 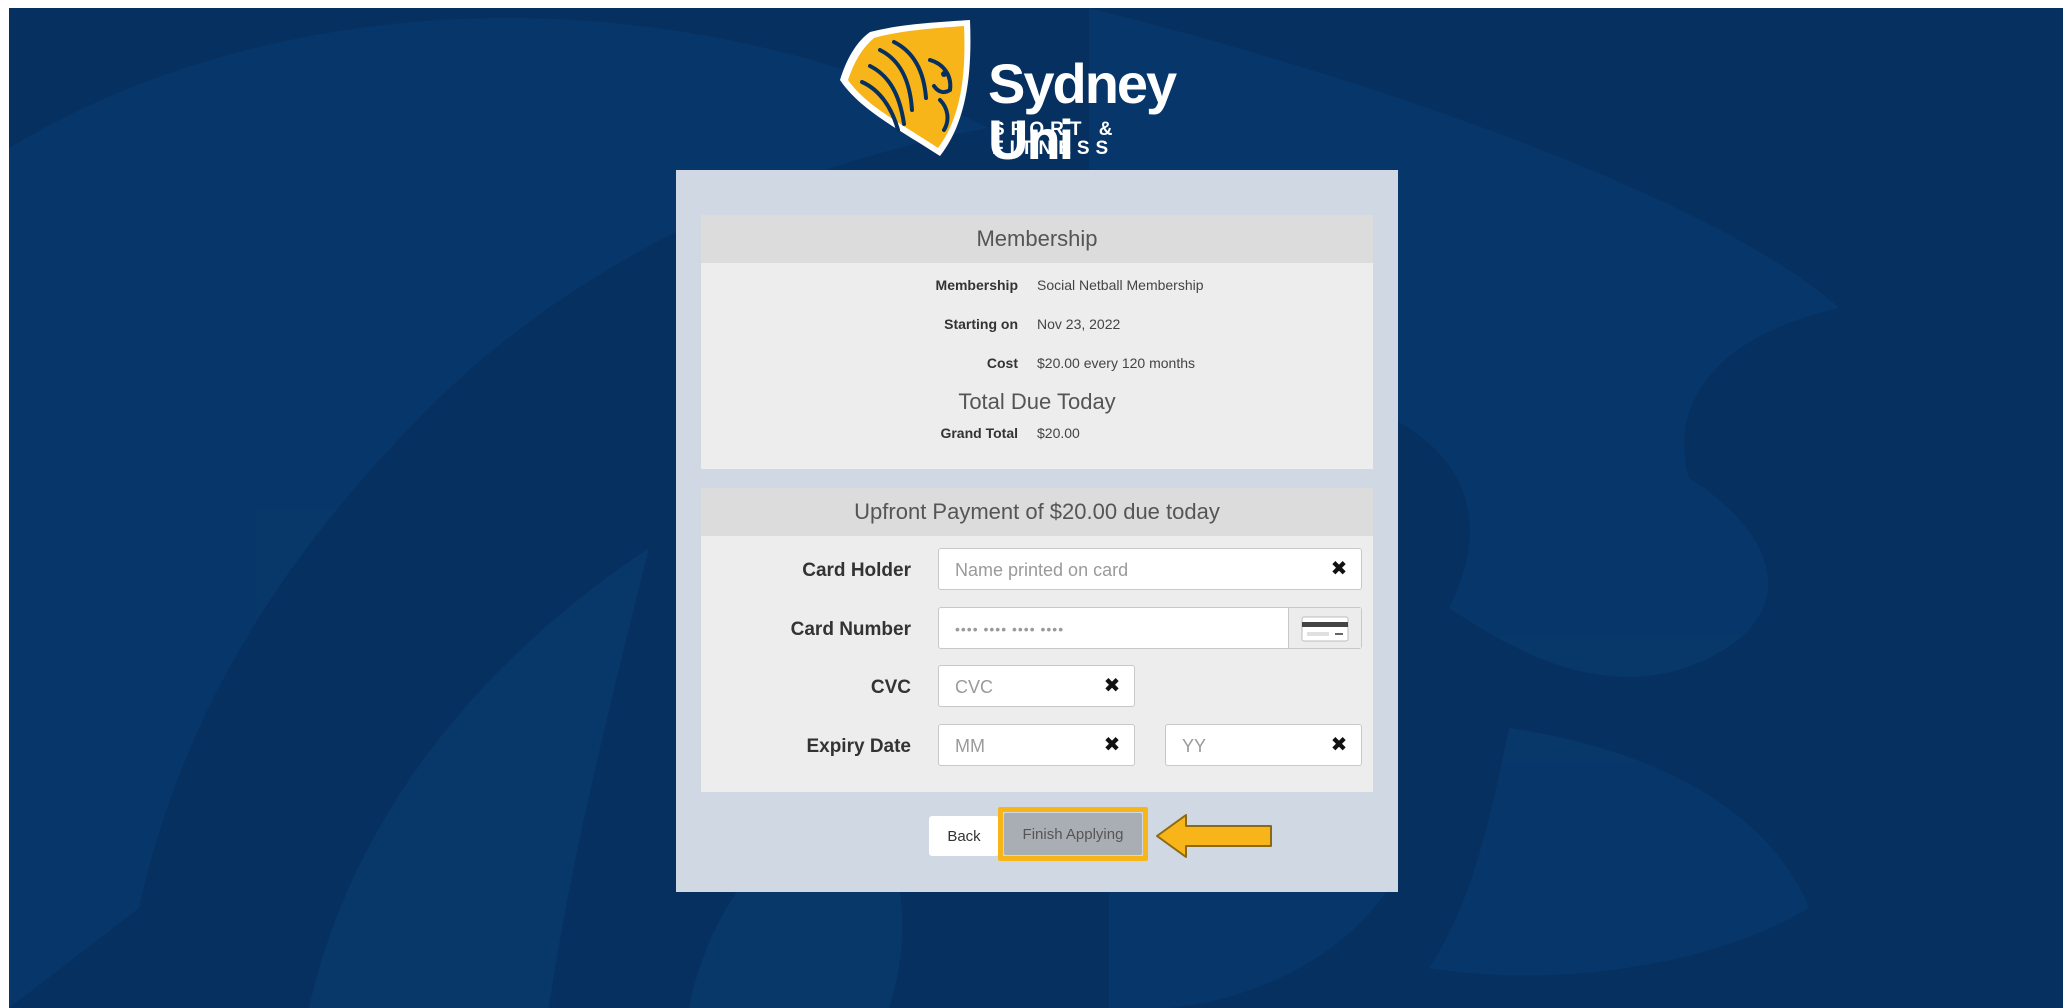 I want to click on cvc-row: CVC ✖, so click(x=1037, y=687).